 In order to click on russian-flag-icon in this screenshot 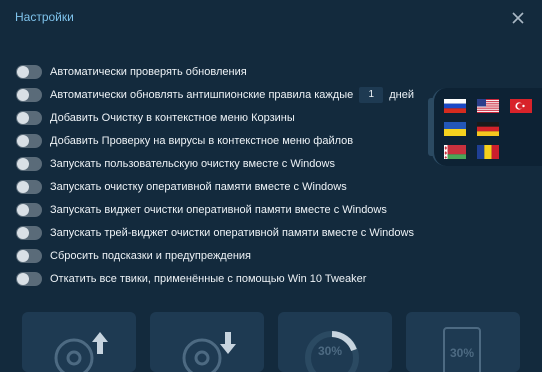, I will do `click(455, 106)`.